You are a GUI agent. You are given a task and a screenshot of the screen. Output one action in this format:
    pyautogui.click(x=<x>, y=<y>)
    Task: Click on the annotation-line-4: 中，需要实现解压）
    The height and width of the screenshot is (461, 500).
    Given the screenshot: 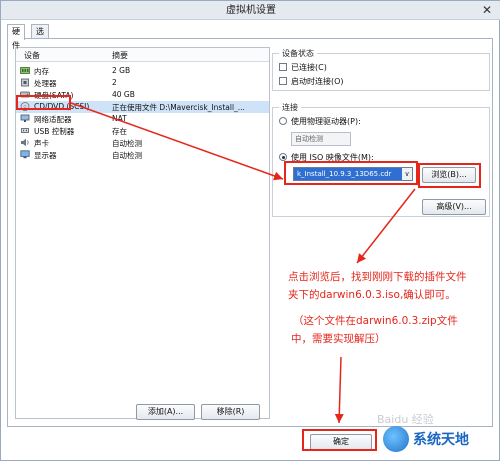 What is the action you would take?
    pyautogui.click(x=338, y=339)
    